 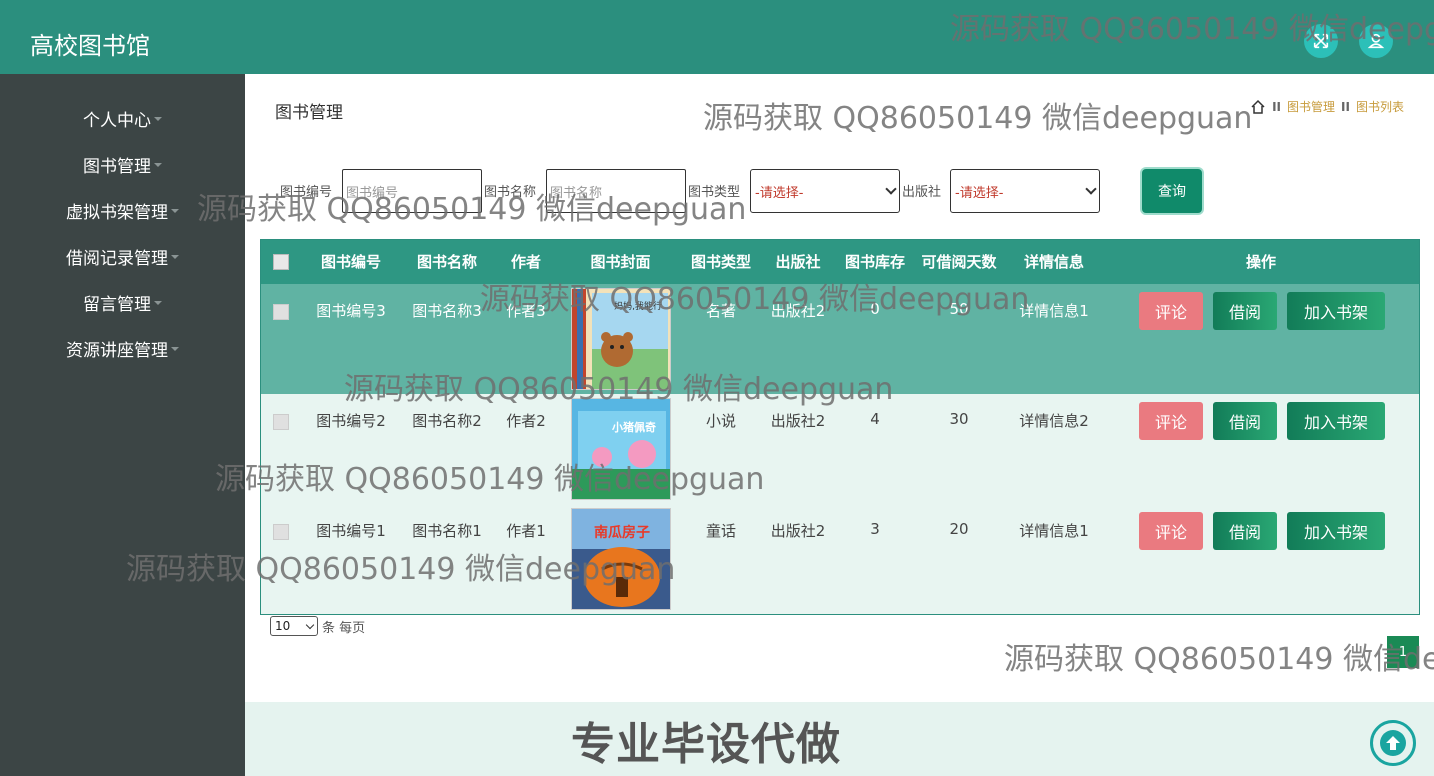 I want to click on book-type-label: 图书类型, so click(x=714, y=192).